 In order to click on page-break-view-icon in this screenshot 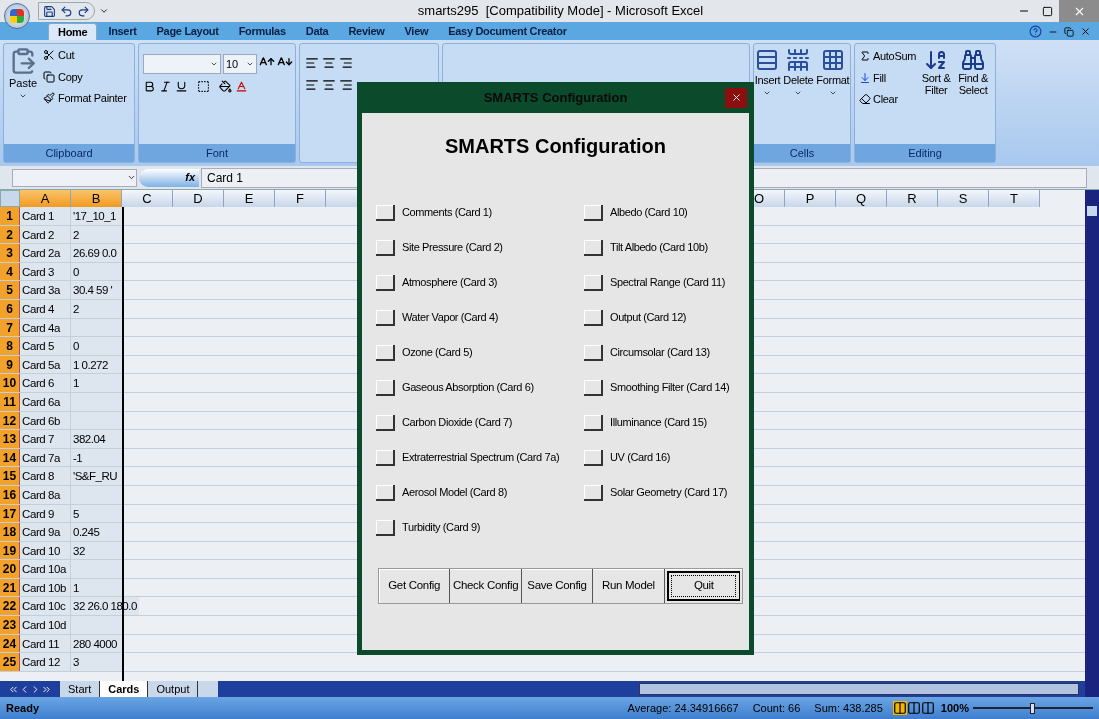, I will do `click(927, 708)`.